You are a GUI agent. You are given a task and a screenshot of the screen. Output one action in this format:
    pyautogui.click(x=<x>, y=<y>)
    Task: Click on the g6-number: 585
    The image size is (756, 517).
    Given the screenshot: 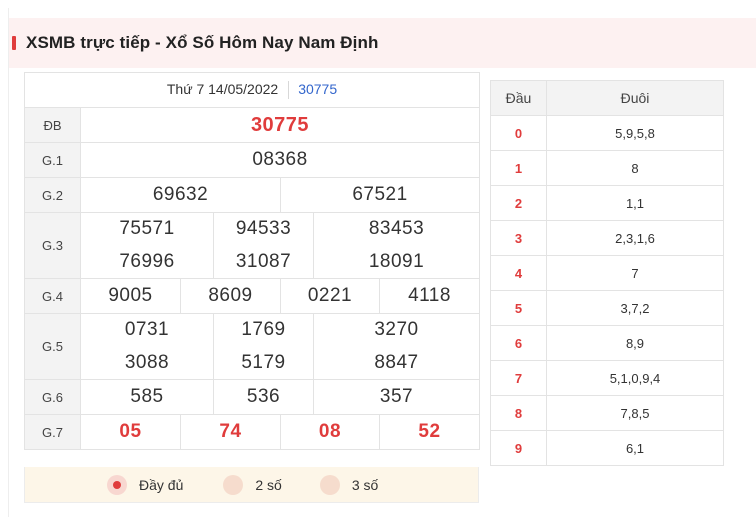 What is the action you would take?
    pyautogui.click(x=147, y=397)
    